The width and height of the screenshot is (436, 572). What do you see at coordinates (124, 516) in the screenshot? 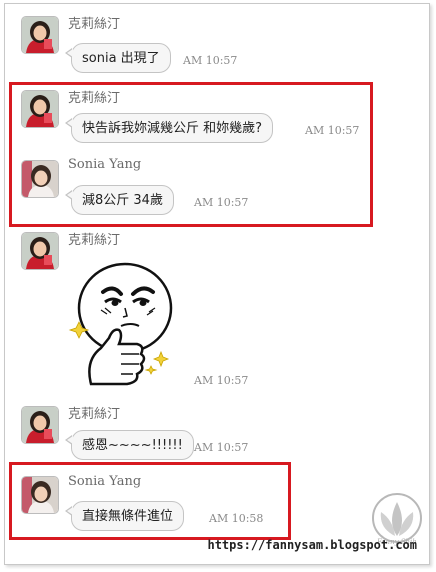
I see `message-bubble: 直接無條件進位` at bounding box center [124, 516].